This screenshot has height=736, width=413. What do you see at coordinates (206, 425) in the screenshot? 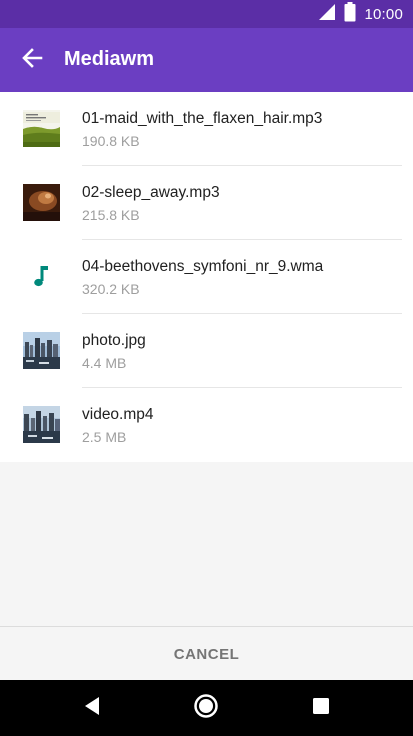
I see `file-row: video.mp4 2.5 MB` at bounding box center [206, 425].